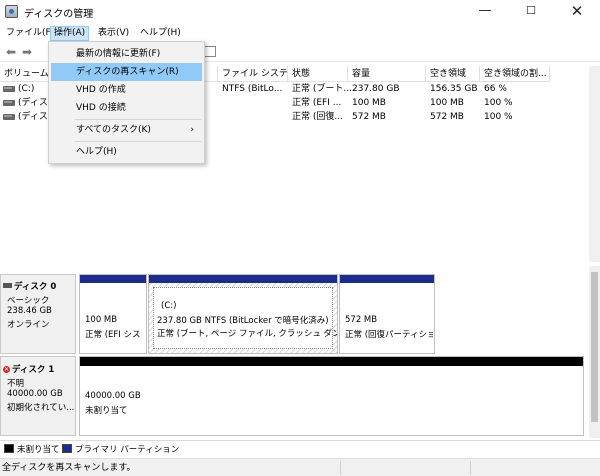 This screenshot has height=476, width=600. What do you see at coordinates (67, 448) in the screenshot?
I see `primary-partition-swatch` at bounding box center [67, 448].